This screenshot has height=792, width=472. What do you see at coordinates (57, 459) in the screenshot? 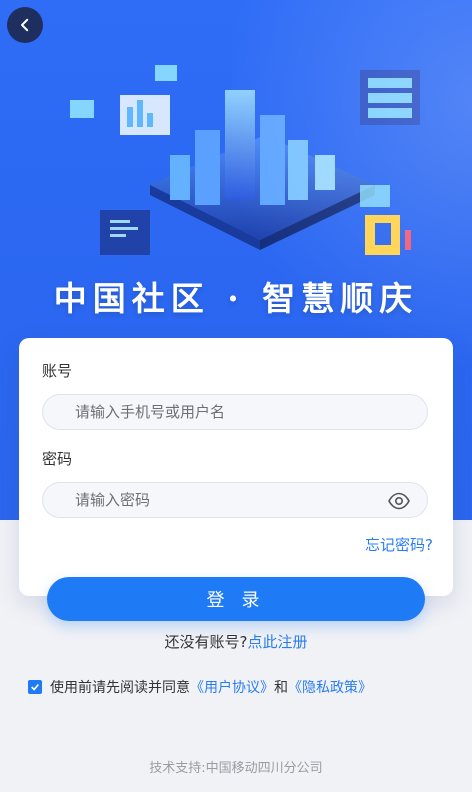
I see `password-label: 密码` at bounding box center [57, 459].